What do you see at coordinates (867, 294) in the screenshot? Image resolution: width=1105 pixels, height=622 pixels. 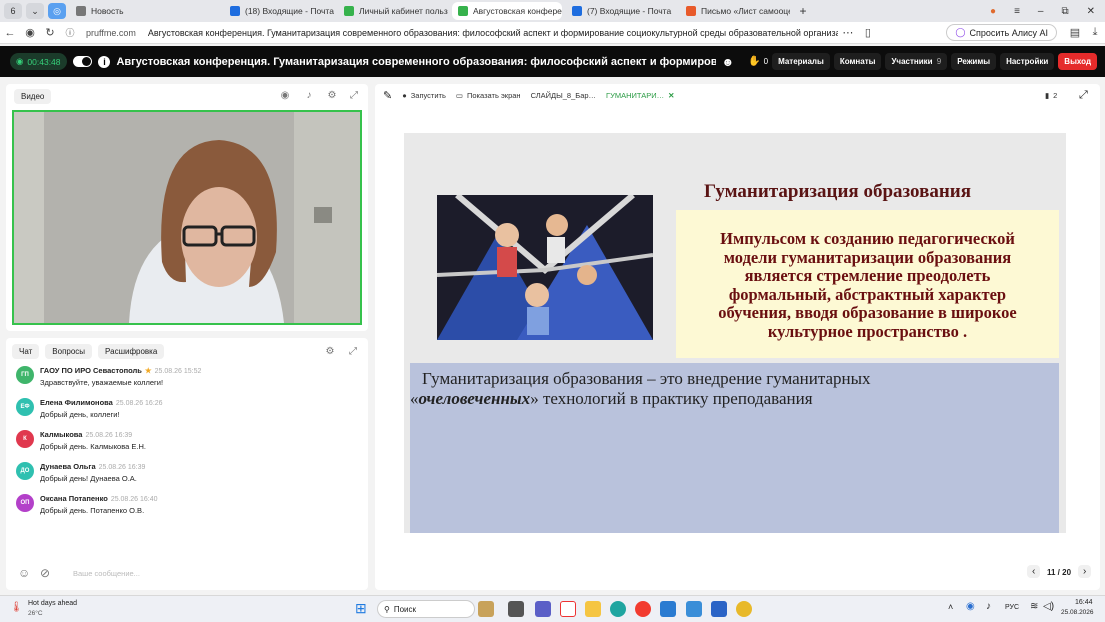 I see `slide-box-line: формальный, абстрактный характер` at bounding box center [867, 294].